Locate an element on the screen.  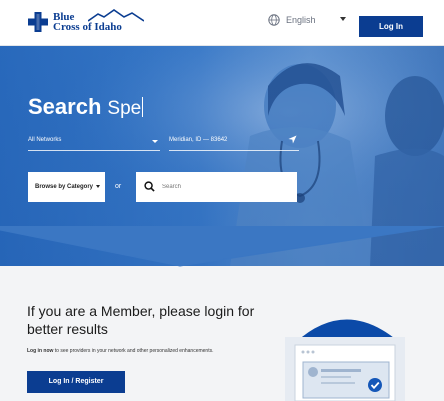
network-select: All Networks is located at coordinates (94, 144).